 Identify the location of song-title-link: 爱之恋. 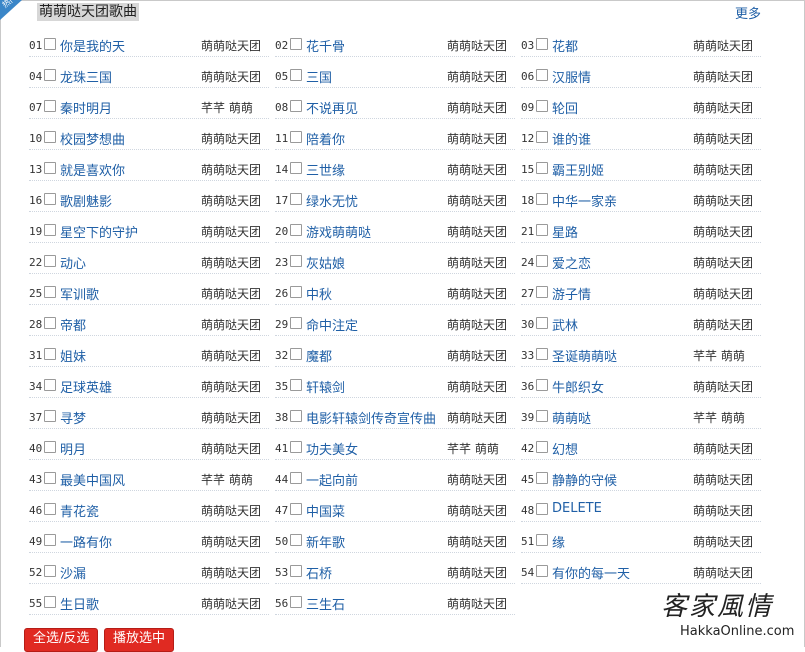
(571, 262).